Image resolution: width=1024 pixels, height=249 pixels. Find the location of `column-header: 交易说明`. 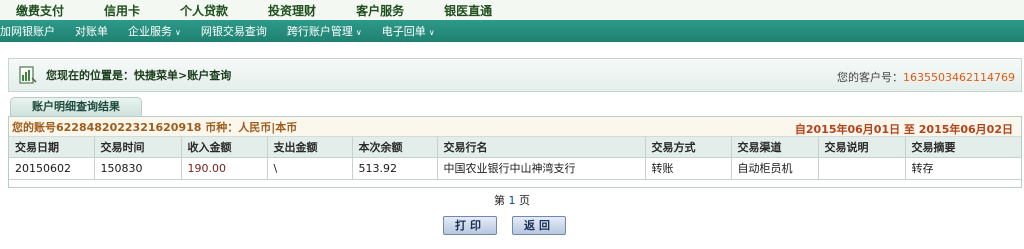

column-header: 交易说明 is located at coordinates (862, 147).